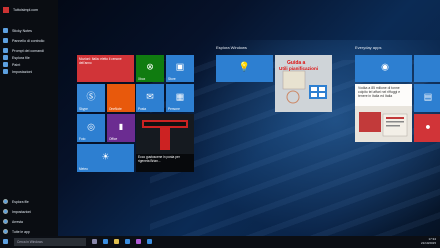  Describe the element at coordinates (138, 241) in the screenshot. I see `app-icon` at that location.